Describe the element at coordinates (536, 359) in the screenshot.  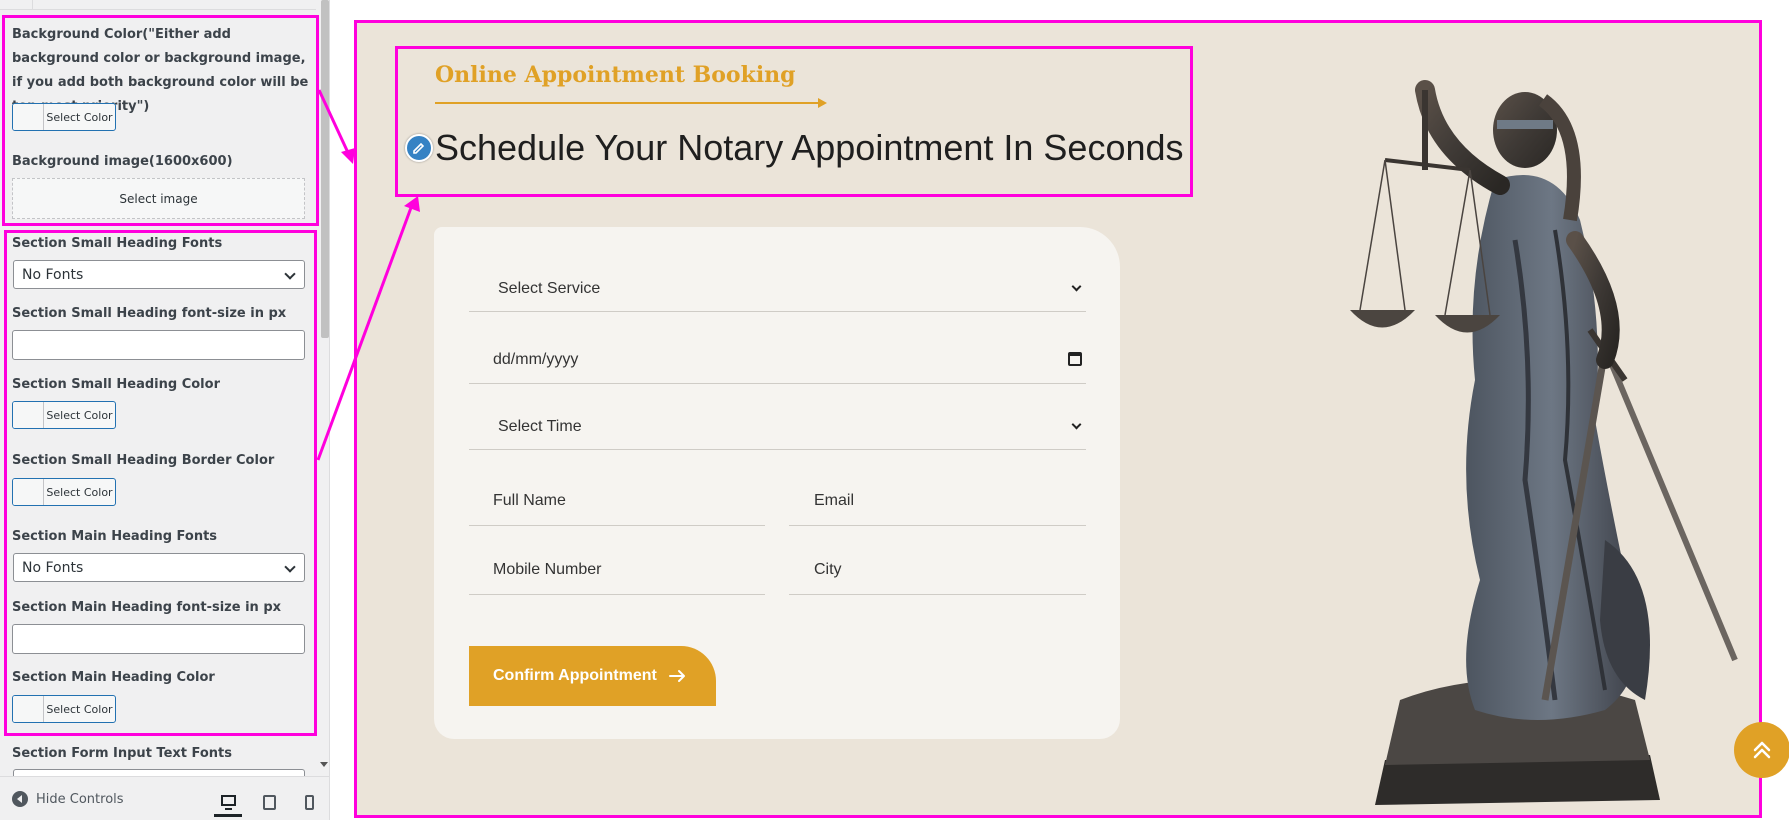
I see `date-input-placeholder: dd/mm/yyyy` at that location.